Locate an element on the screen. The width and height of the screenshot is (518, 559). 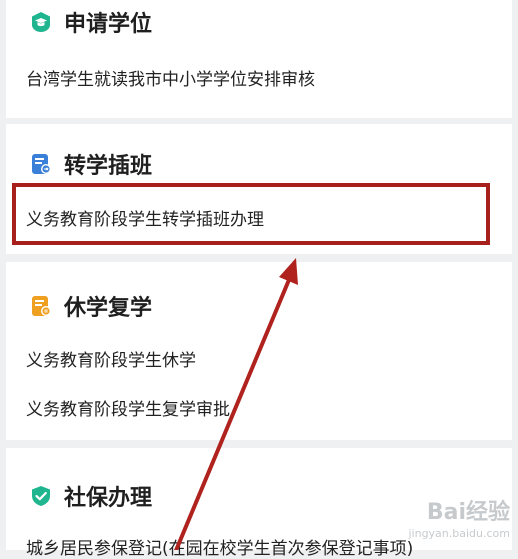
section-title-label: 转学插班 is located at coordinates (108, 166).